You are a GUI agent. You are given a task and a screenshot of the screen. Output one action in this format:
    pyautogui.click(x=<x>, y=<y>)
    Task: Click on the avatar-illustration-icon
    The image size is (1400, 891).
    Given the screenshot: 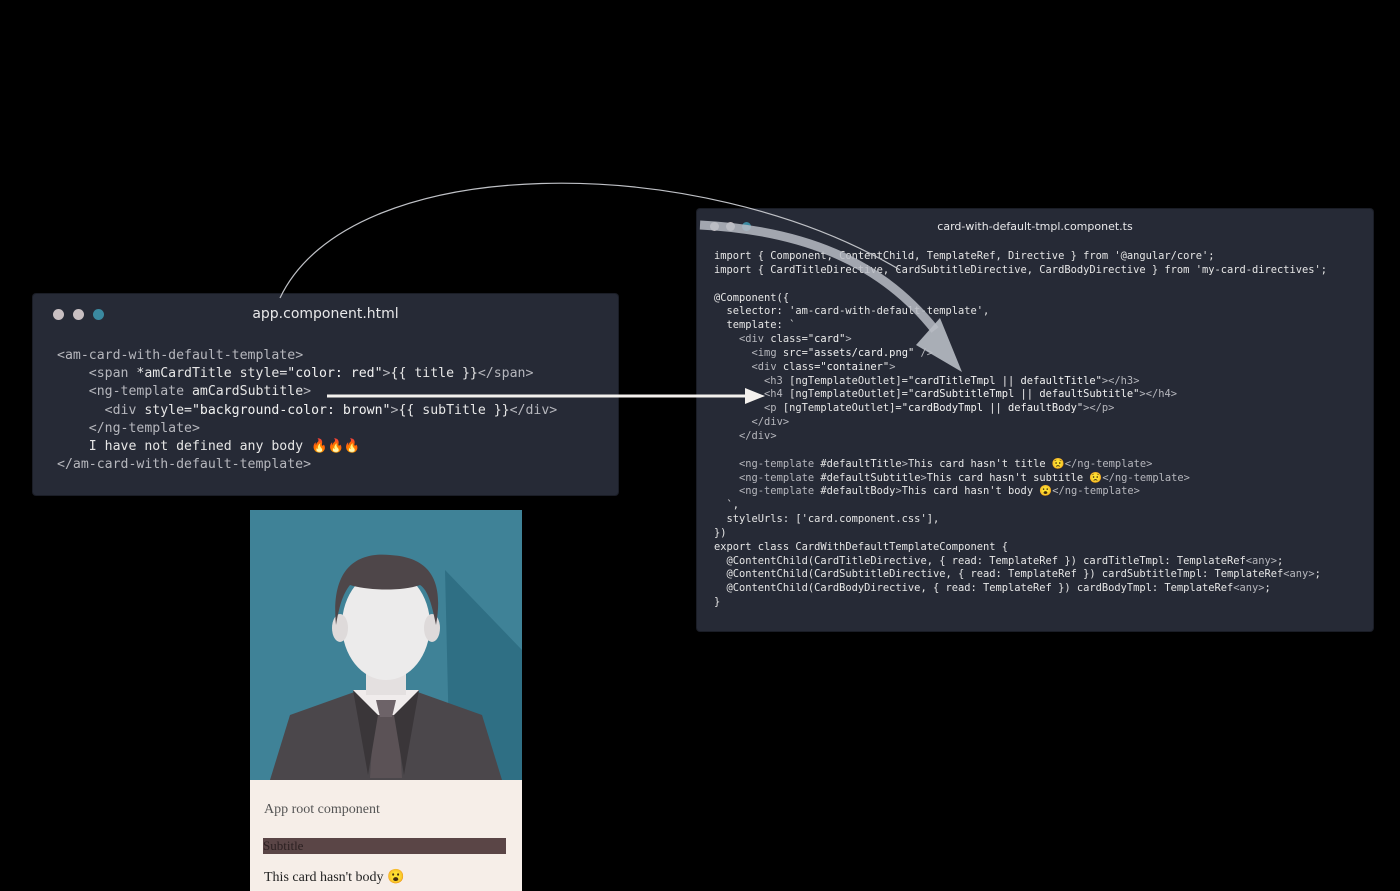 What is the action you would take?
    pyautogui.click(x=386, y=645)
    